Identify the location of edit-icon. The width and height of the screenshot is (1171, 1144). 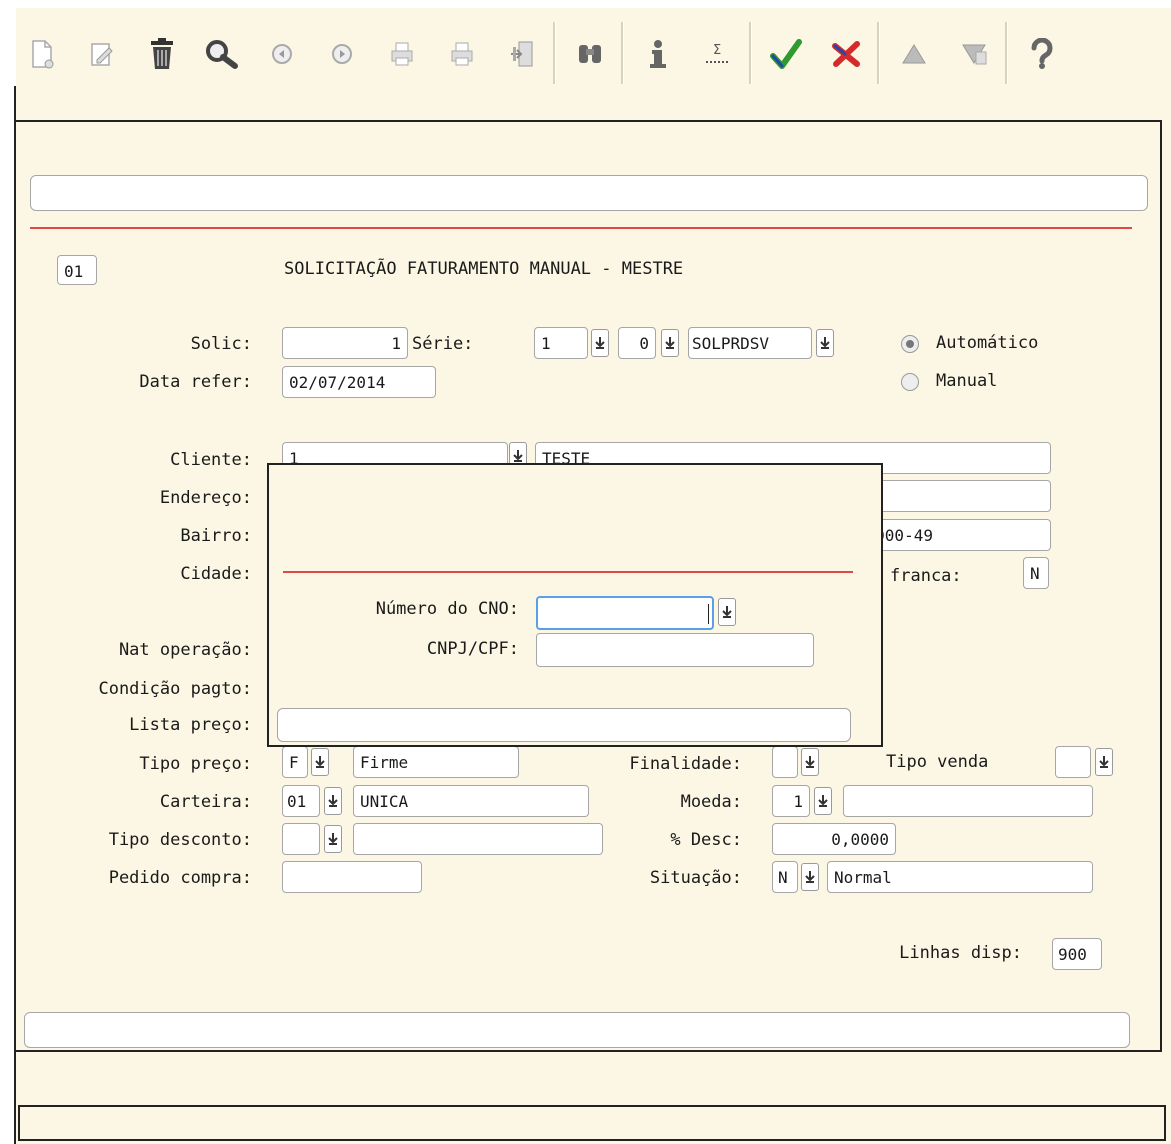
(102, 54).